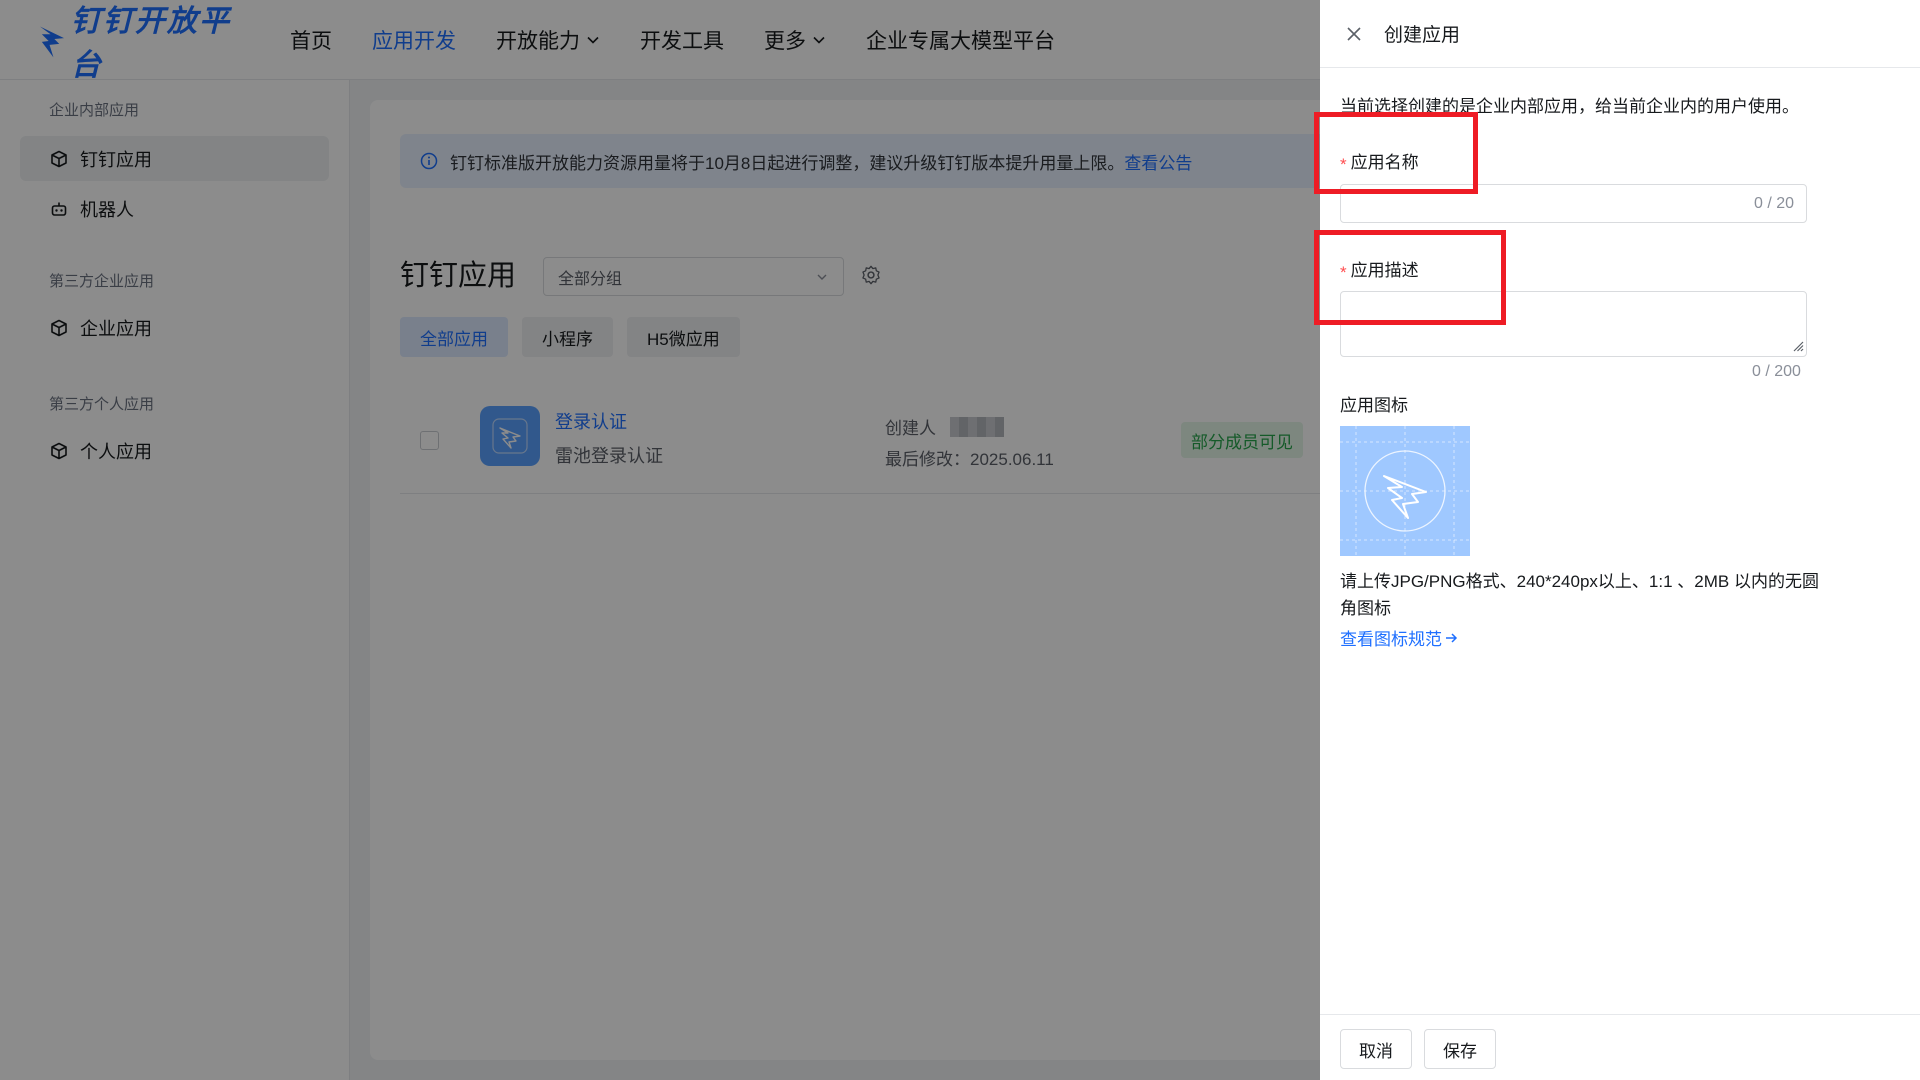 This screenshot has width=1920, height=1080. I want to click on app-name-char-count: 0 / 20, so click(1773, 203).